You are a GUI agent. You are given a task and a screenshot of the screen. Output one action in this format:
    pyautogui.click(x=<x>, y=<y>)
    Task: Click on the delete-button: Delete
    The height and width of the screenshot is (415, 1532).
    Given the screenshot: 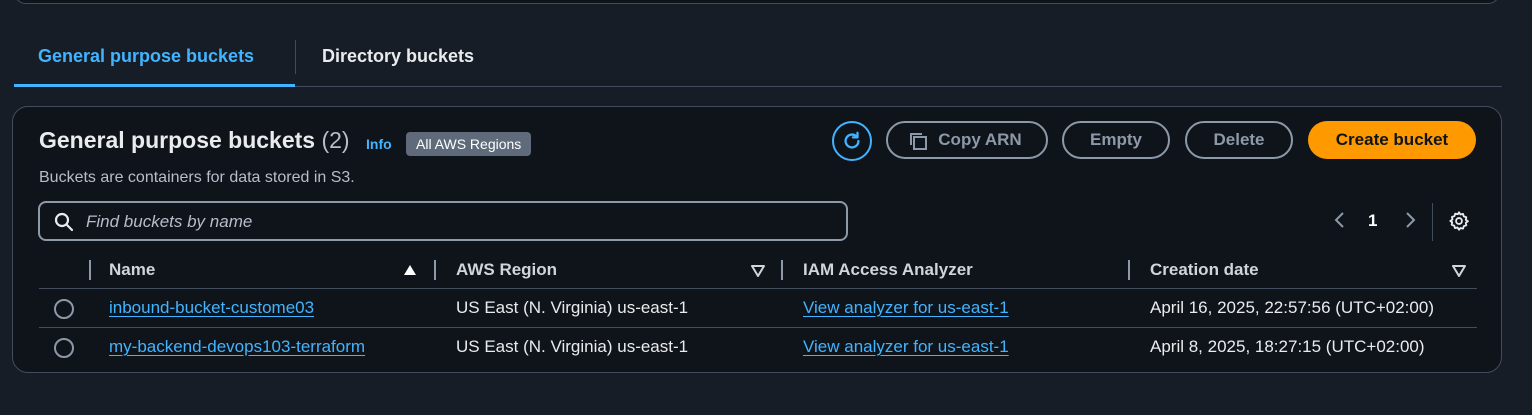 What is the action you would take?
    pyautogui.click(x=1239, y=140)
    